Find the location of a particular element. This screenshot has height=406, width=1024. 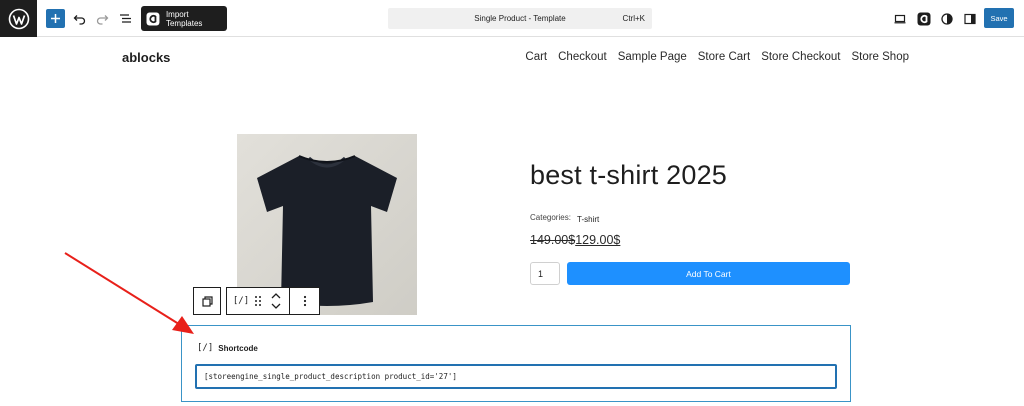

plus-icon is located at coordinates (55, 18).